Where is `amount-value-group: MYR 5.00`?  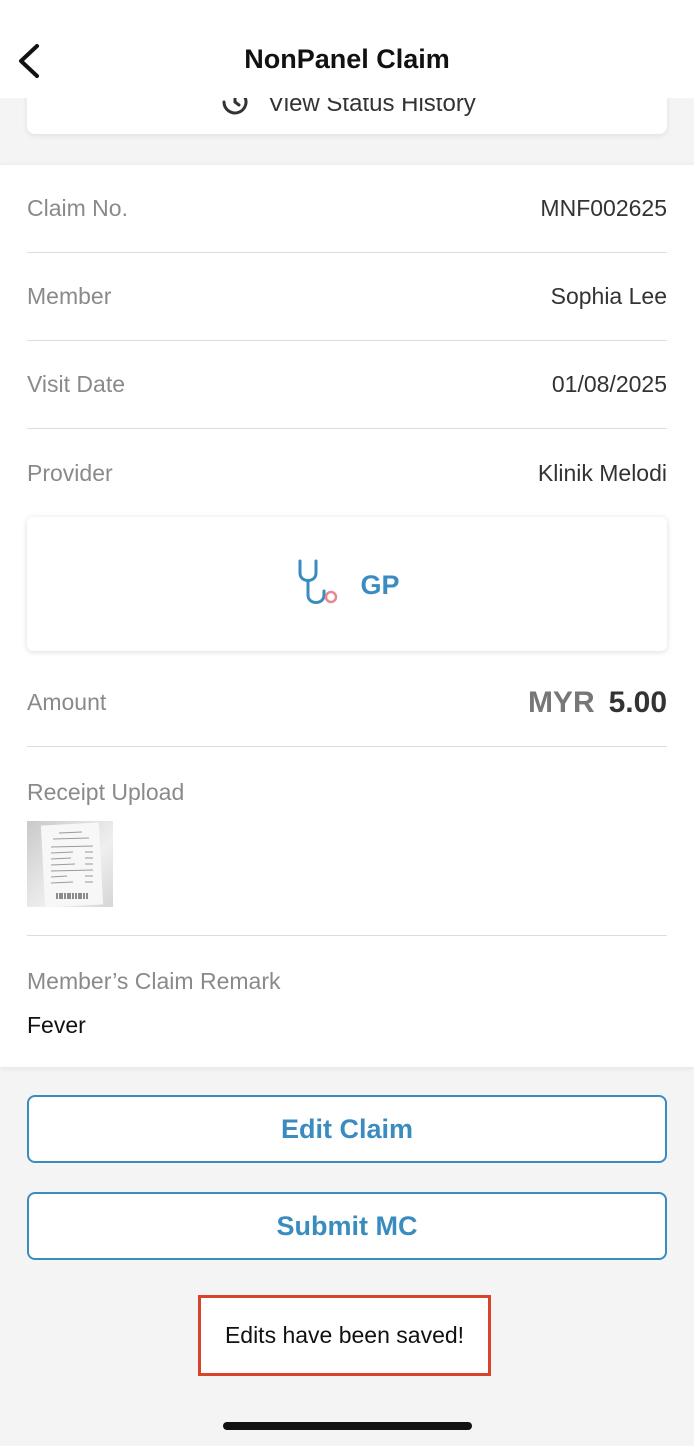 amount-value-group: MYR 5.00 is located at coordinates (597, 703).